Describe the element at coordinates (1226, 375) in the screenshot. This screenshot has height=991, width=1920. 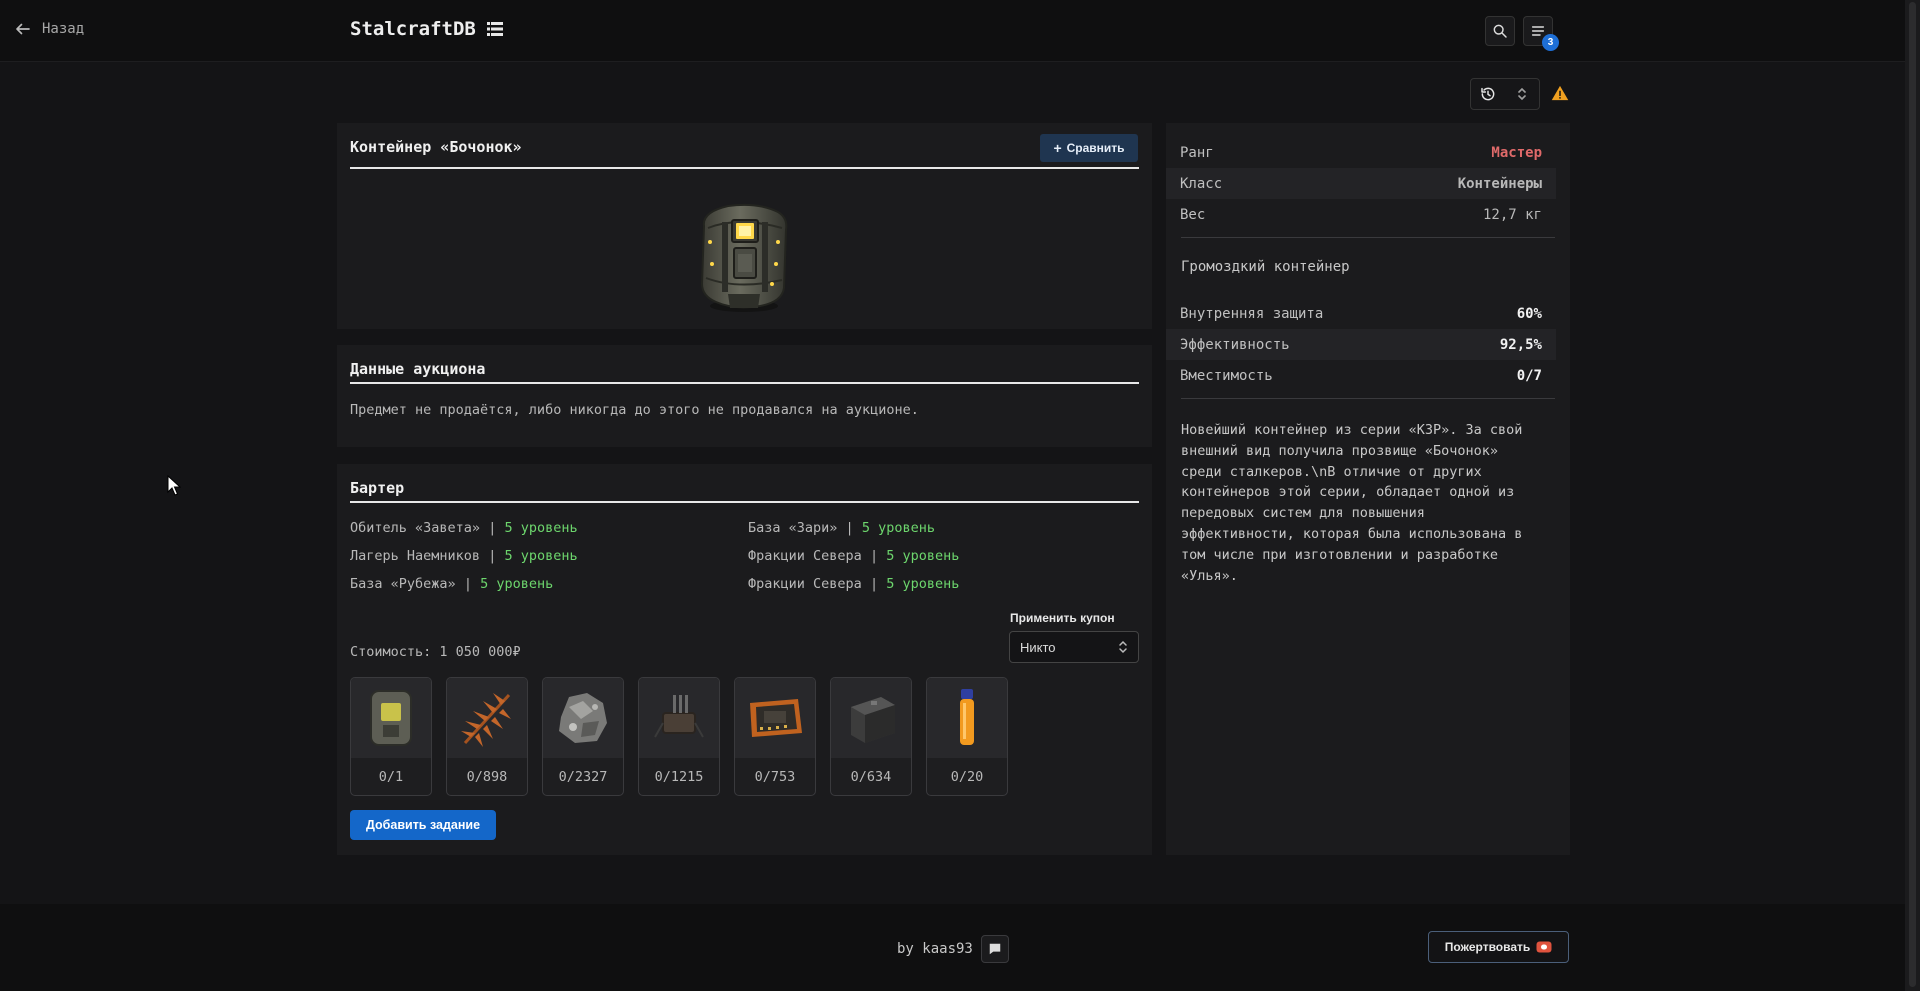
I see `stat-key: Вместимость` at that location.